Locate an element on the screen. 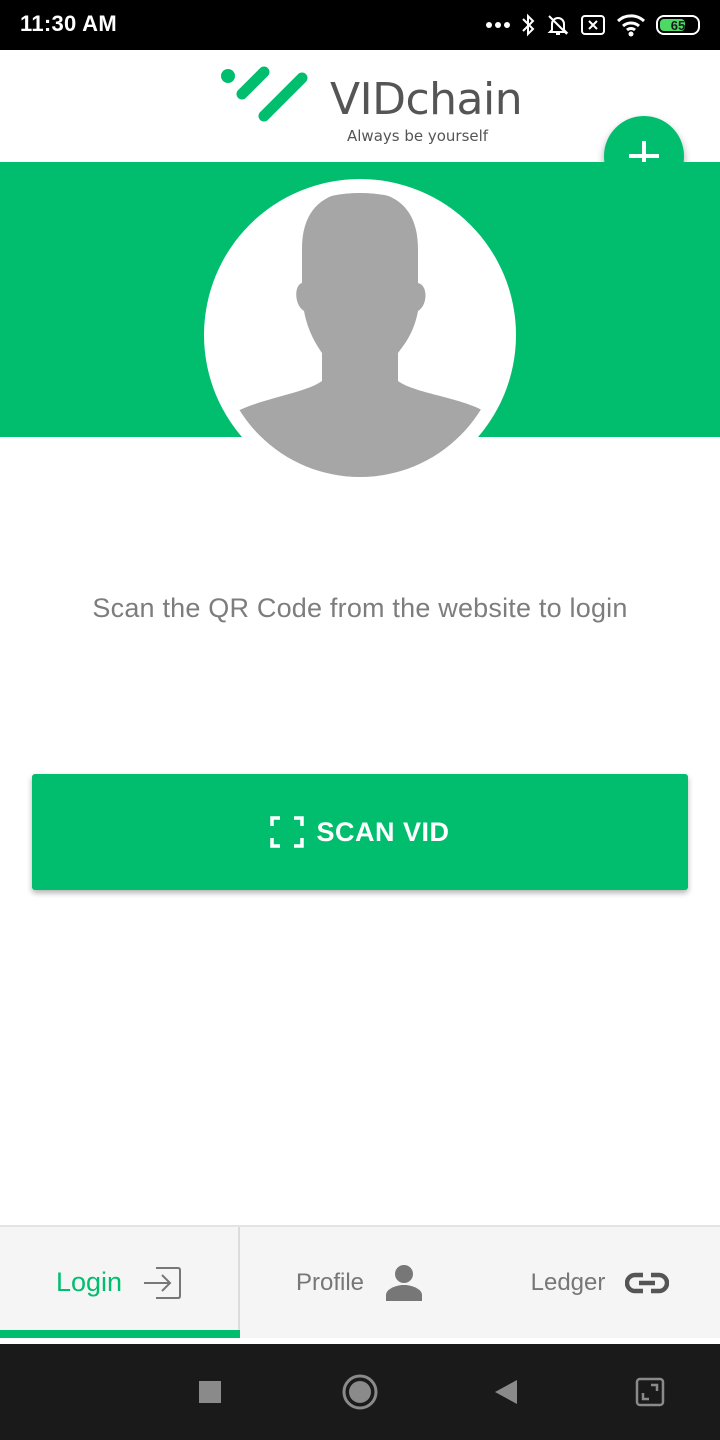  recents-button is located at coordinates (210, 1392).